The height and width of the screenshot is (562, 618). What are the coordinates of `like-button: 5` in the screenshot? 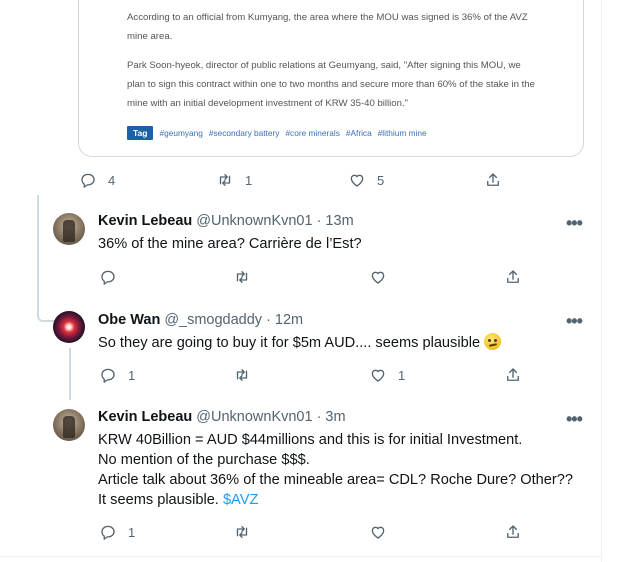 It's located at (366, 180).